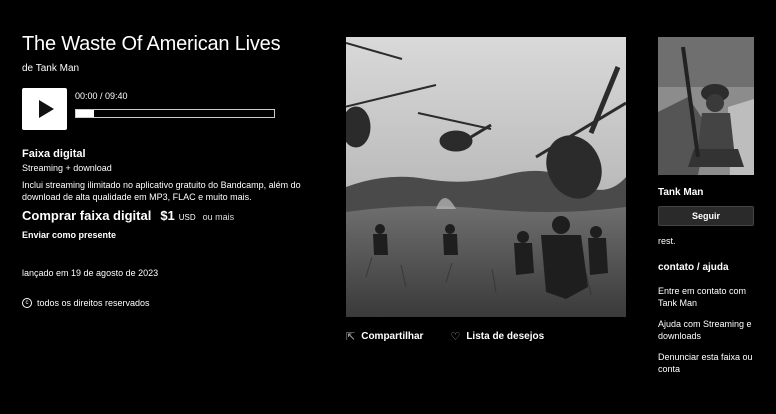  What do you see at coordinates (693, 267) in the screenshot?
I see `contact-heading: contato / ajuda` at bounding box center [693, 267].